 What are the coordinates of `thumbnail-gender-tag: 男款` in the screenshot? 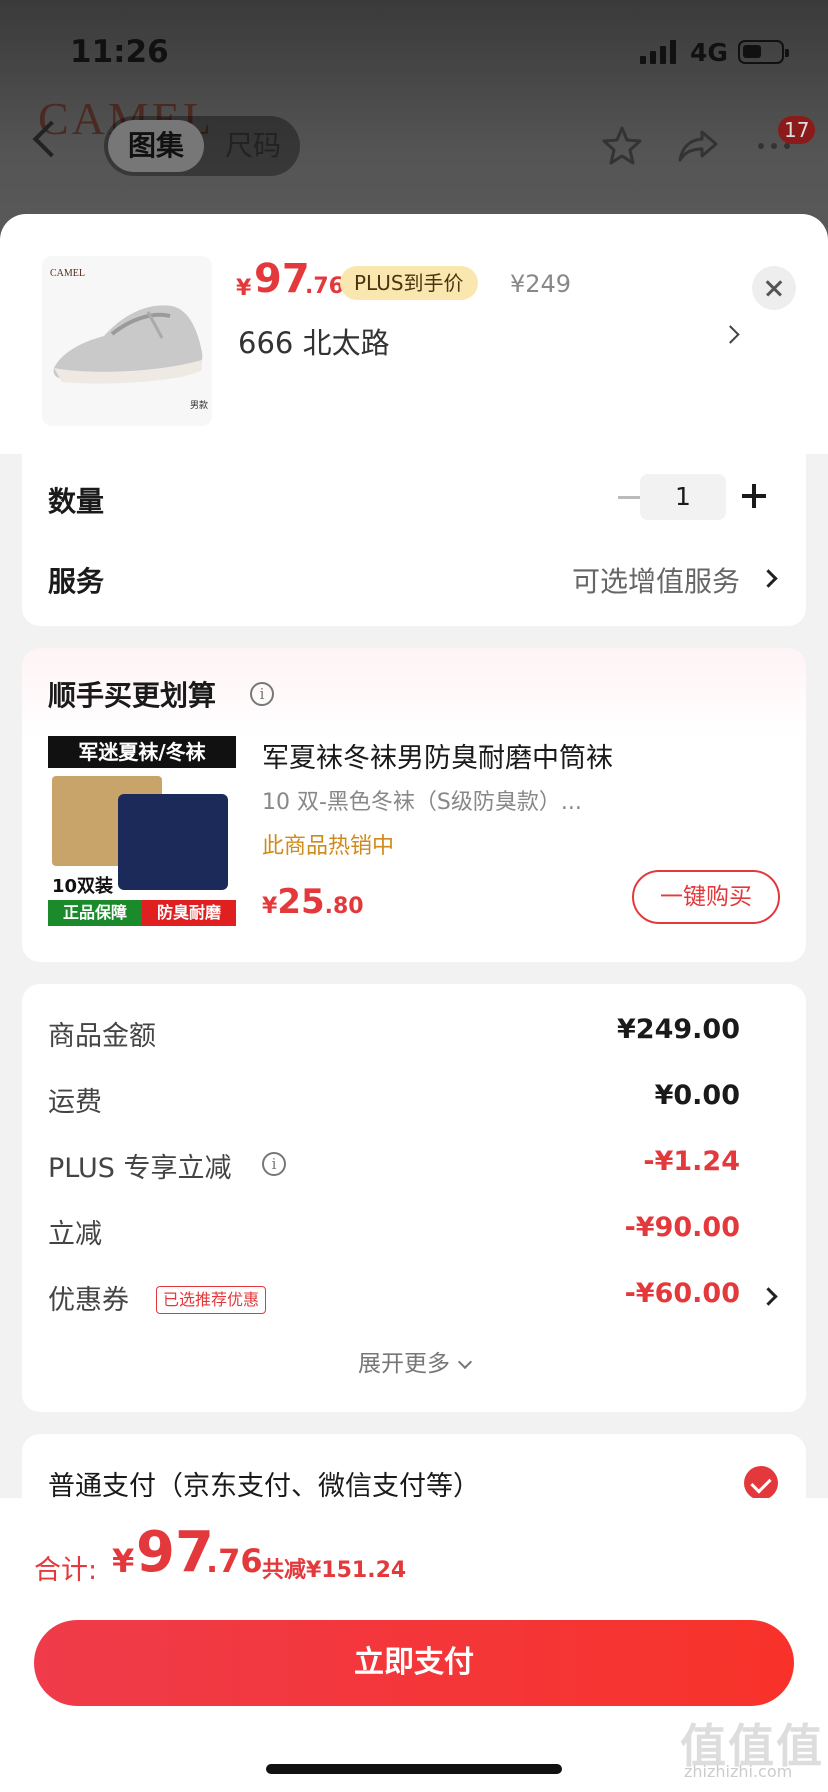 It's located at (199, 406).